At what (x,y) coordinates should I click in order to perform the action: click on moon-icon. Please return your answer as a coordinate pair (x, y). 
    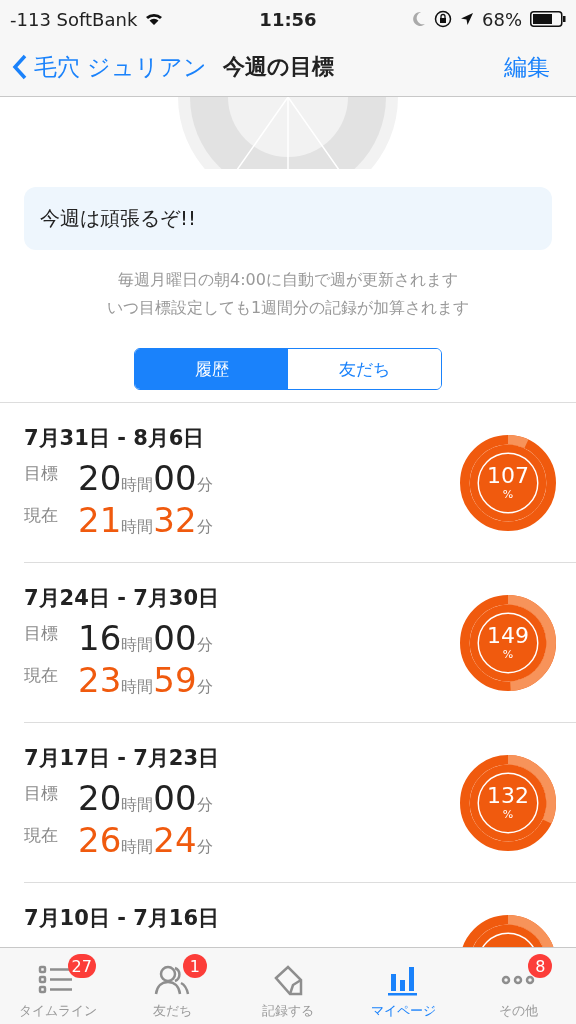
    Looking at the image, I should click on (419, 19).